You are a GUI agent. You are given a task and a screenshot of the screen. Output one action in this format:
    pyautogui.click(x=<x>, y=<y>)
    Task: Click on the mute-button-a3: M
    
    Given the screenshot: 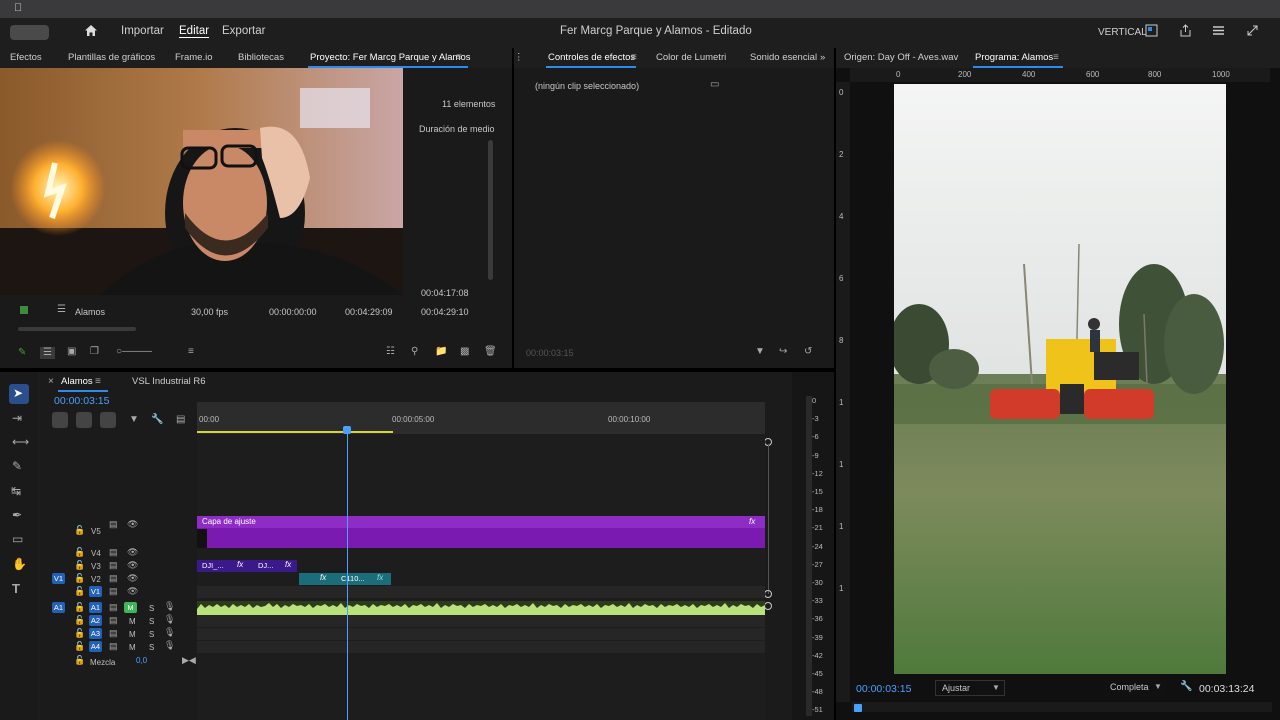 What is the action you would take?
    pyautogui.click(x=132, y=634)
    